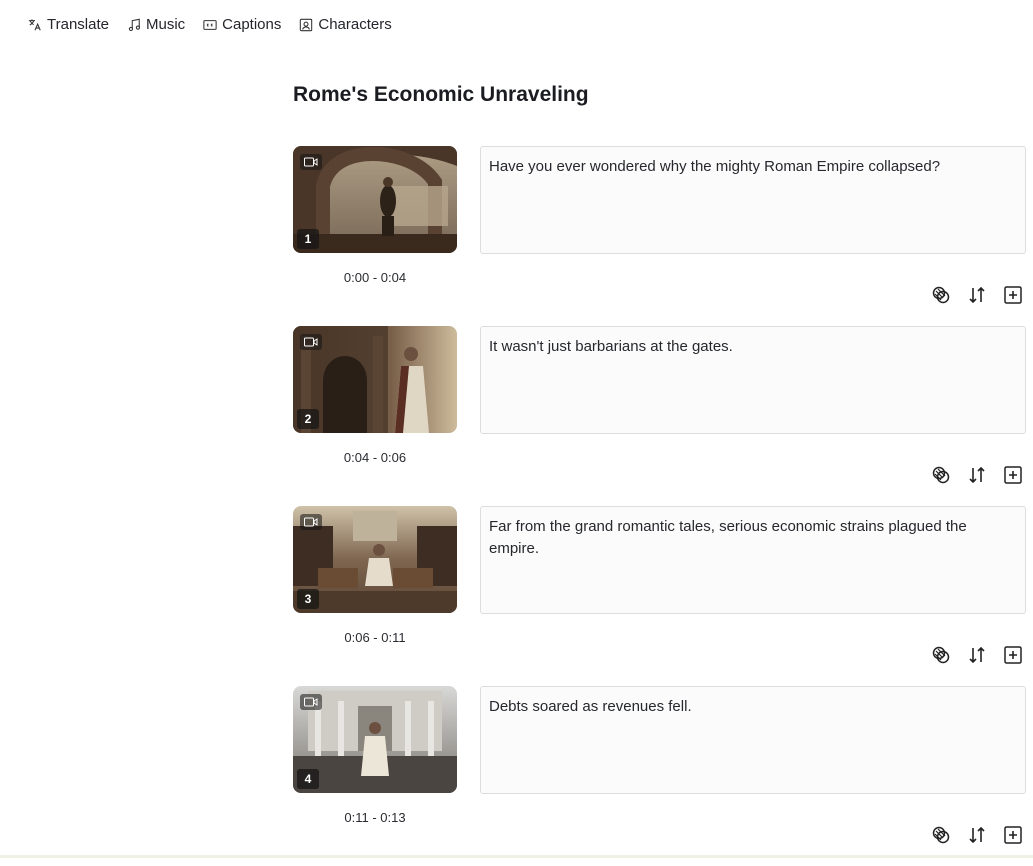  I want to click on translate-label: Translate, so click(78, 24).